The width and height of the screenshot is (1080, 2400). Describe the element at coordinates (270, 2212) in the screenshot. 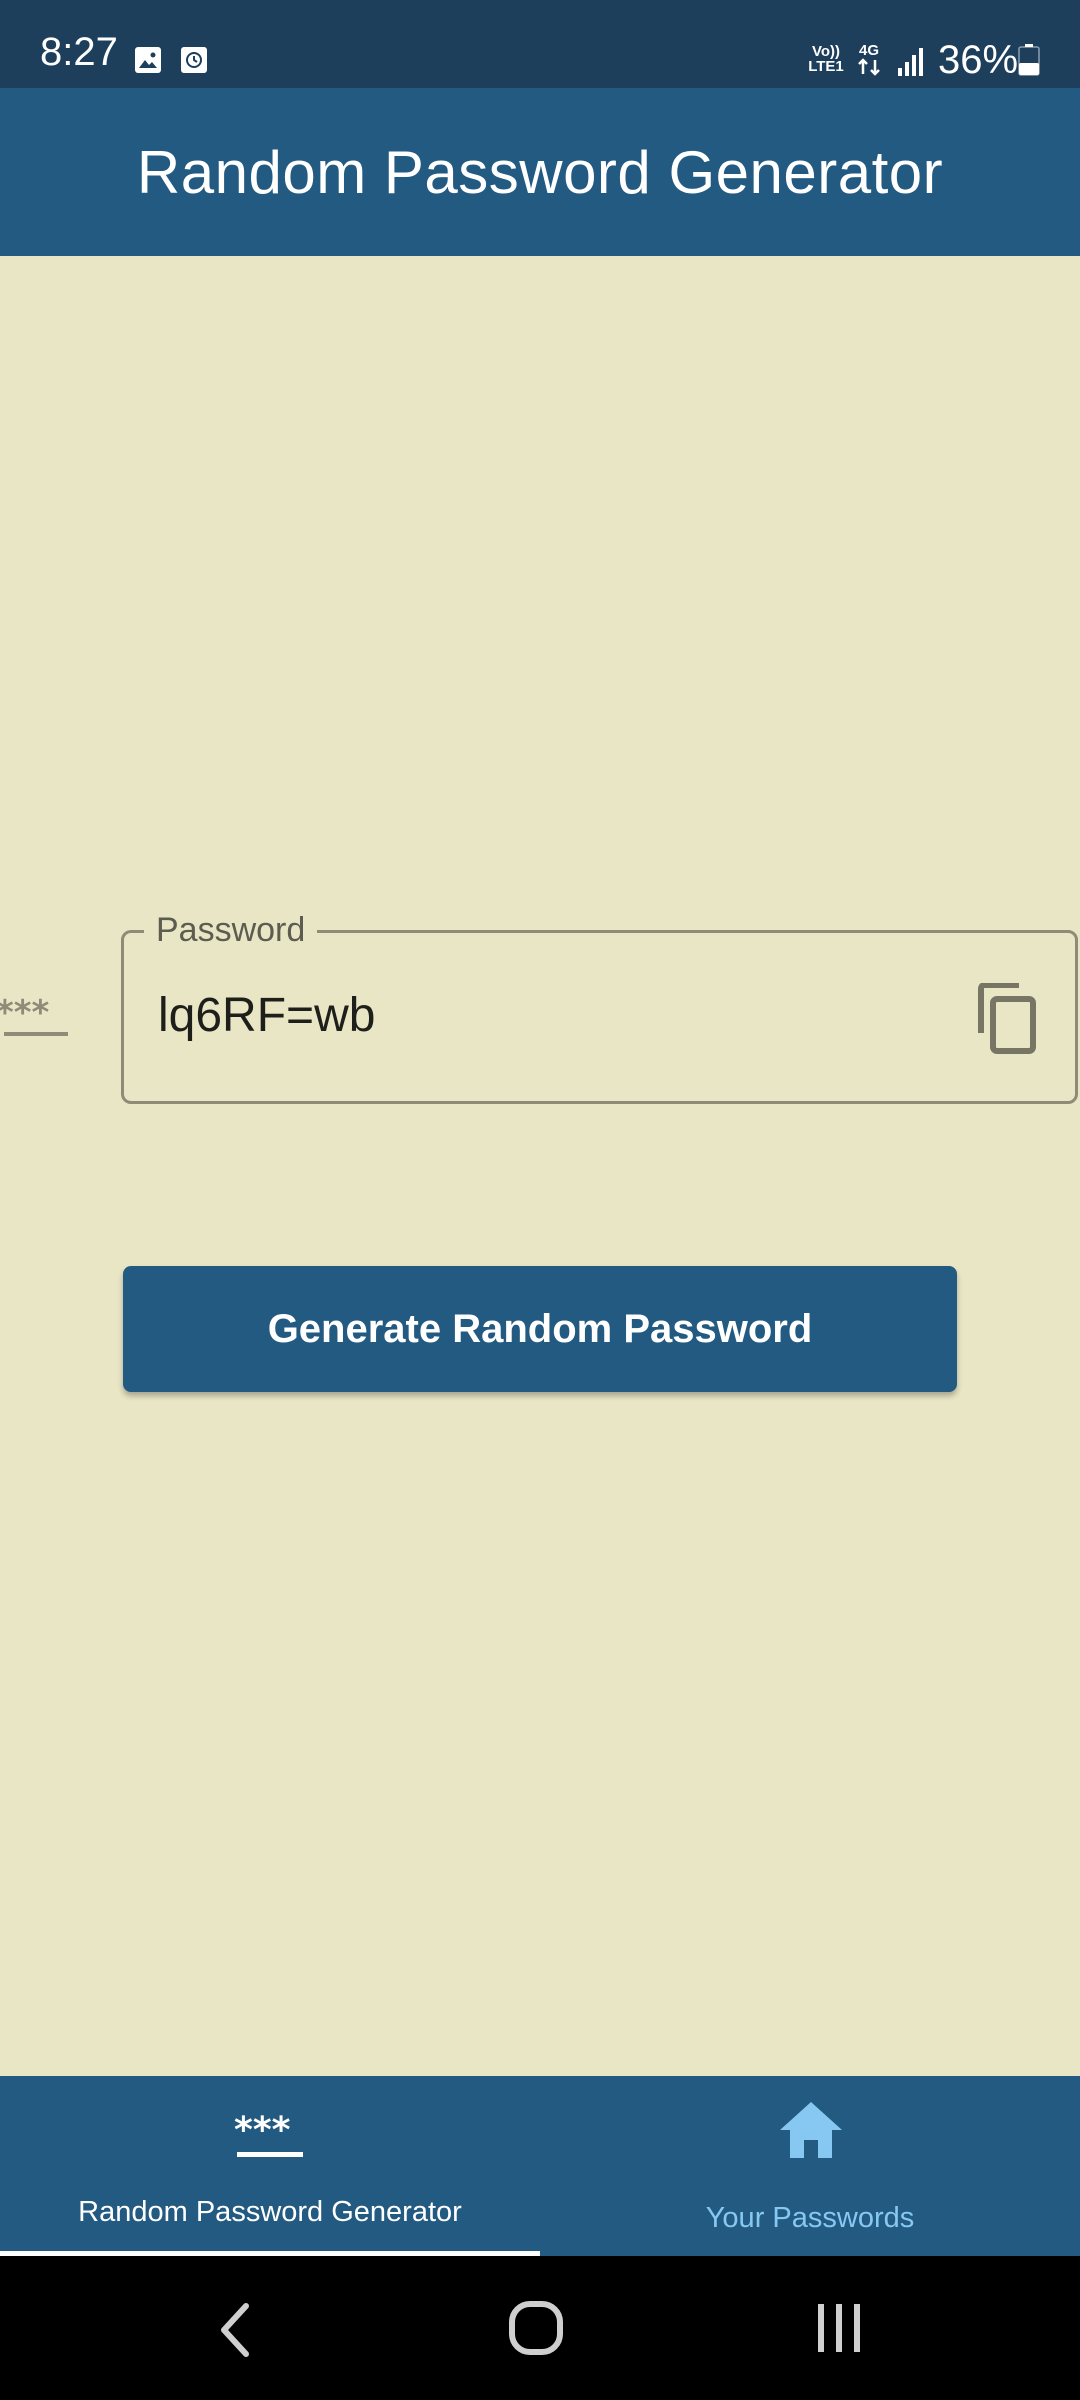

I see `nav-label-random-password-generator: Random Password Generator` at that location.